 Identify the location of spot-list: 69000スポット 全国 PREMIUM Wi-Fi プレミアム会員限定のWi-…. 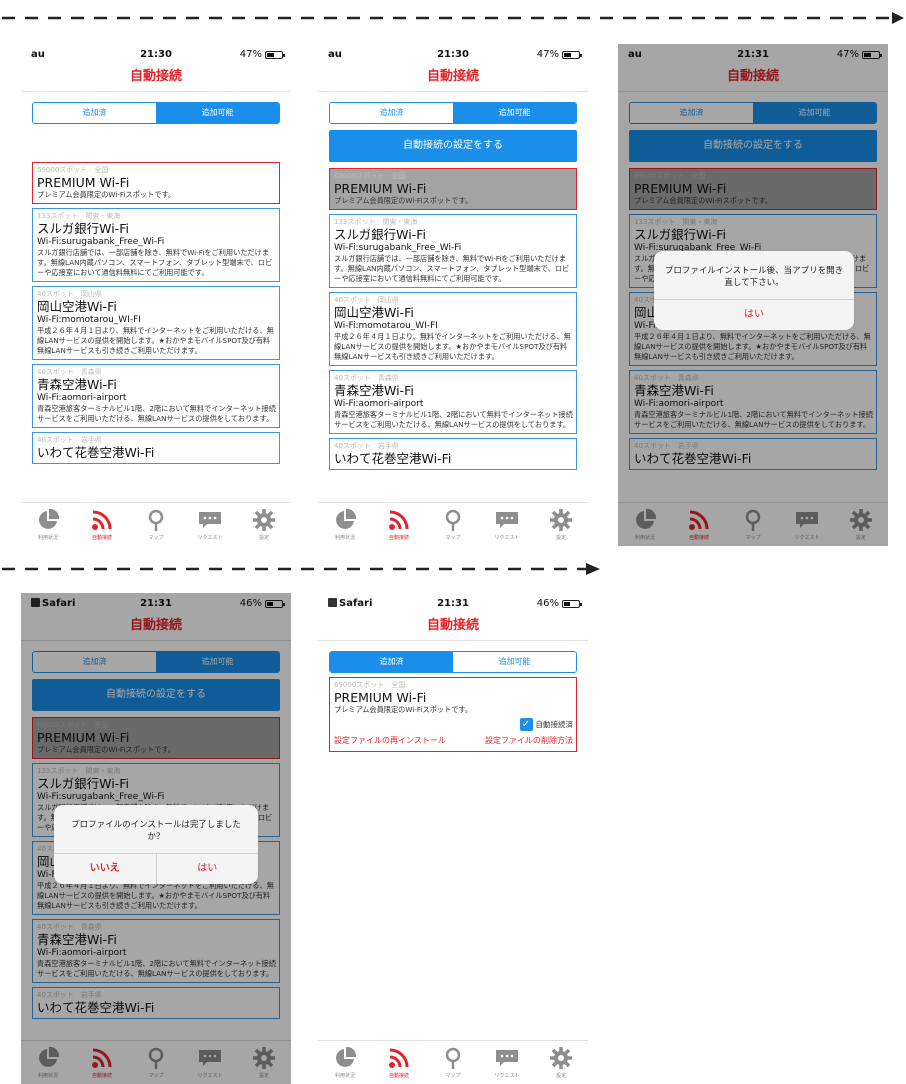
(156, 313).